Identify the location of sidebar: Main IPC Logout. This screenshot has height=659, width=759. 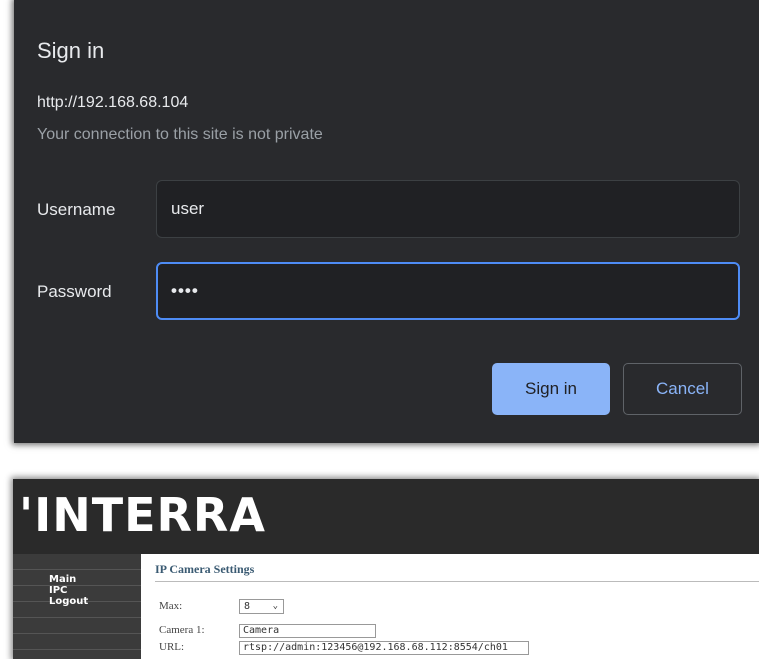
(77, 606).